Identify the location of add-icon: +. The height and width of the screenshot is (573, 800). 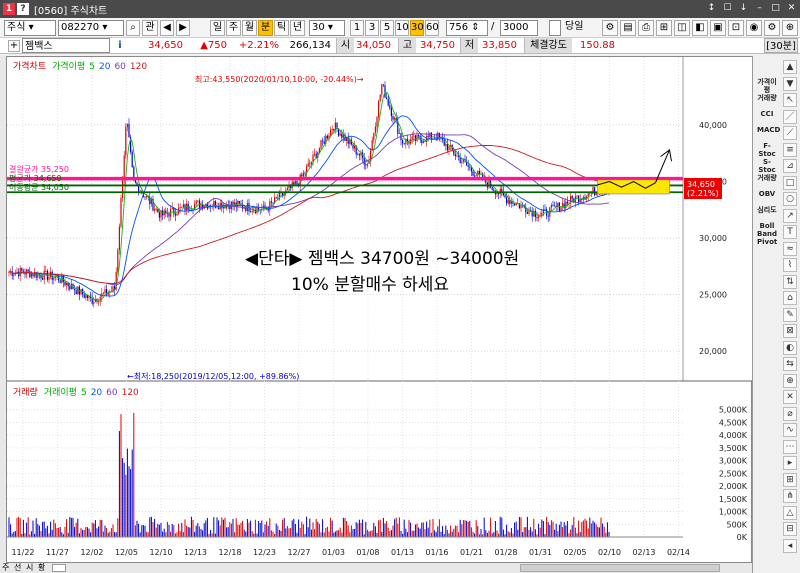
(14, 46).